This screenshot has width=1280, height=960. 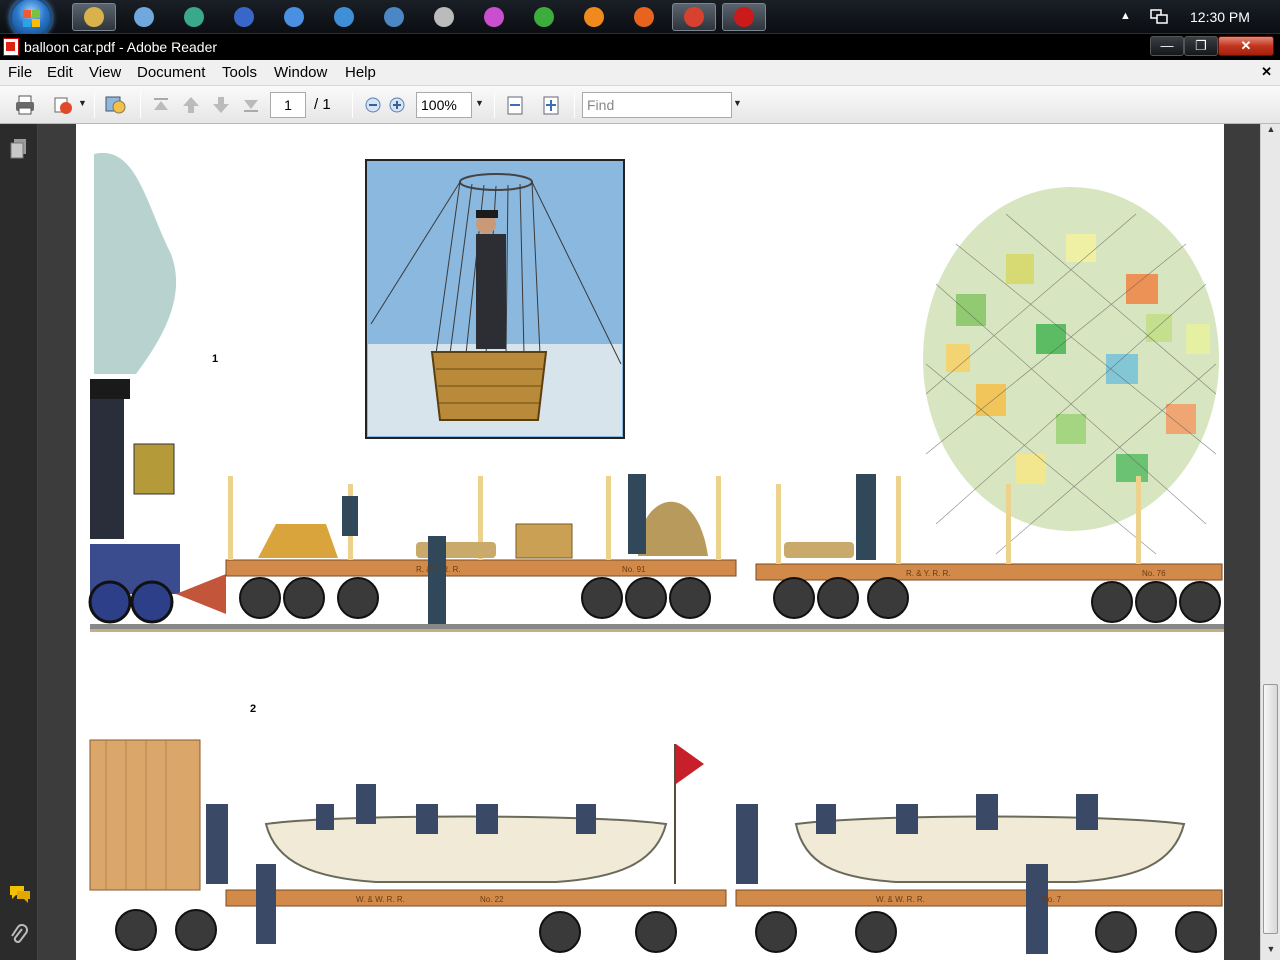 What do you see at coordinates (221, 105) in the screenshot?
I see `next-page-icon` at bounding box center [221, 105].